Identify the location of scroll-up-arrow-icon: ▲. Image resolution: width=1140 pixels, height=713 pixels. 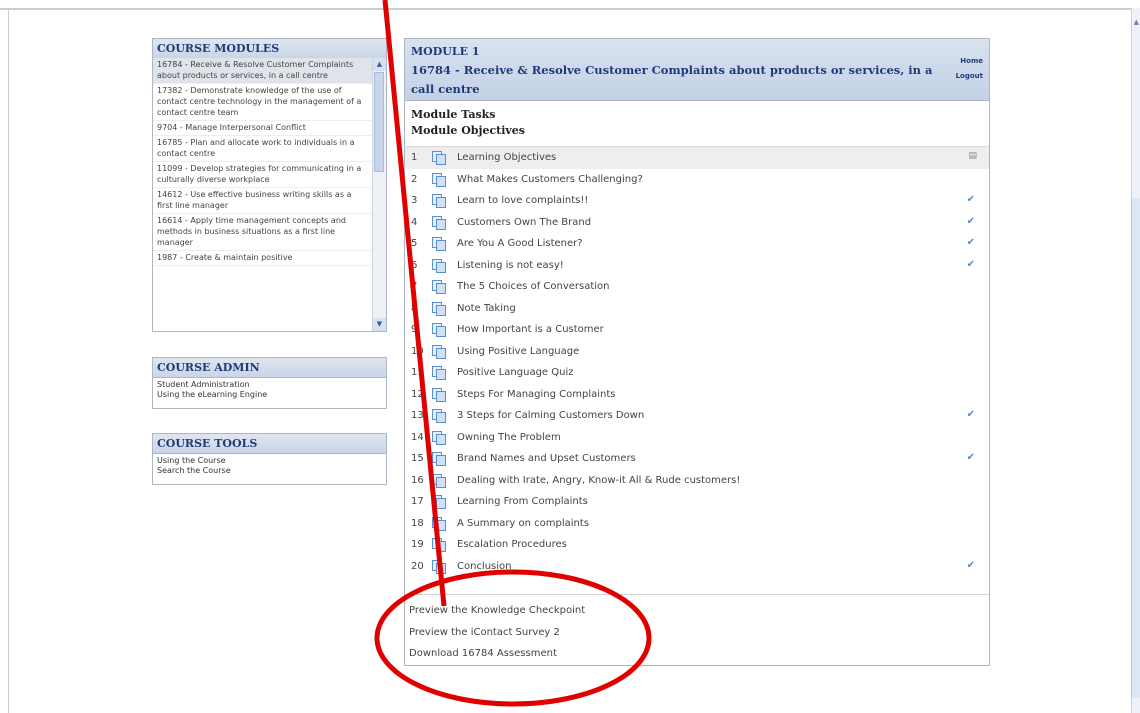
(1136, 22).